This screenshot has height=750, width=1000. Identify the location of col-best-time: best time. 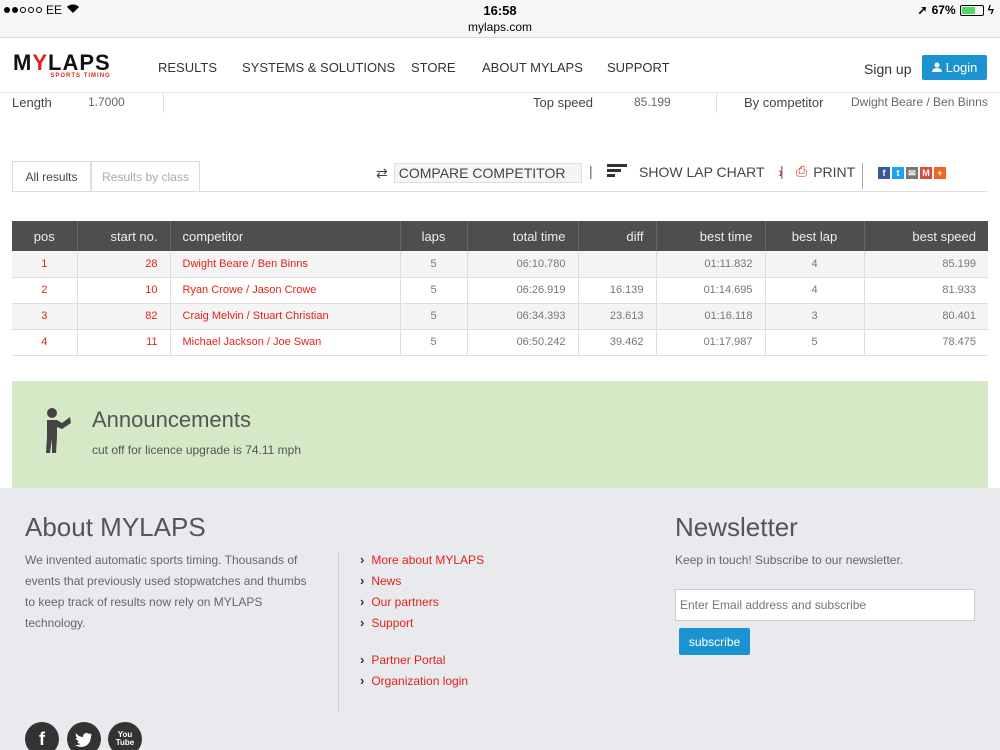
(711, 236).